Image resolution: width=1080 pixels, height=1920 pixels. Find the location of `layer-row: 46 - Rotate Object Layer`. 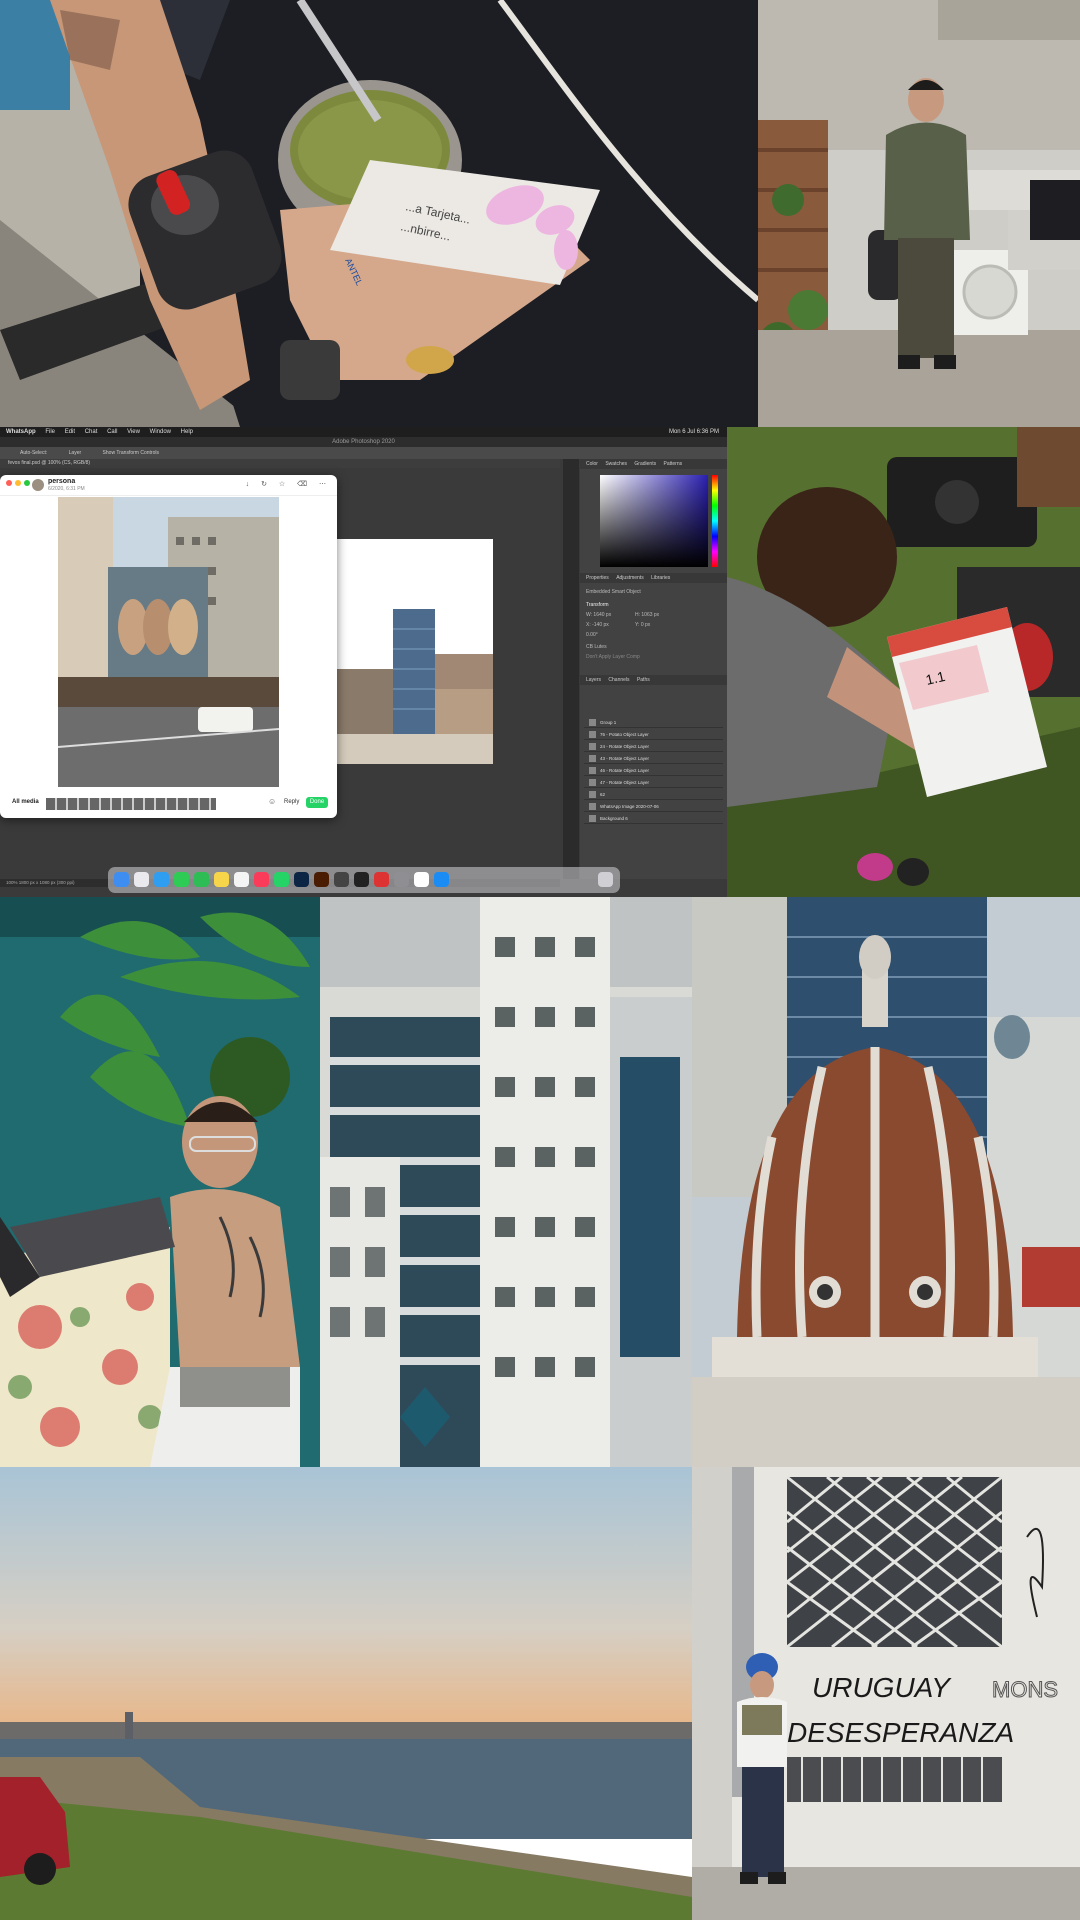

layer-row: 46 - Rotate Object Layer is located at coordinates (653, 770).